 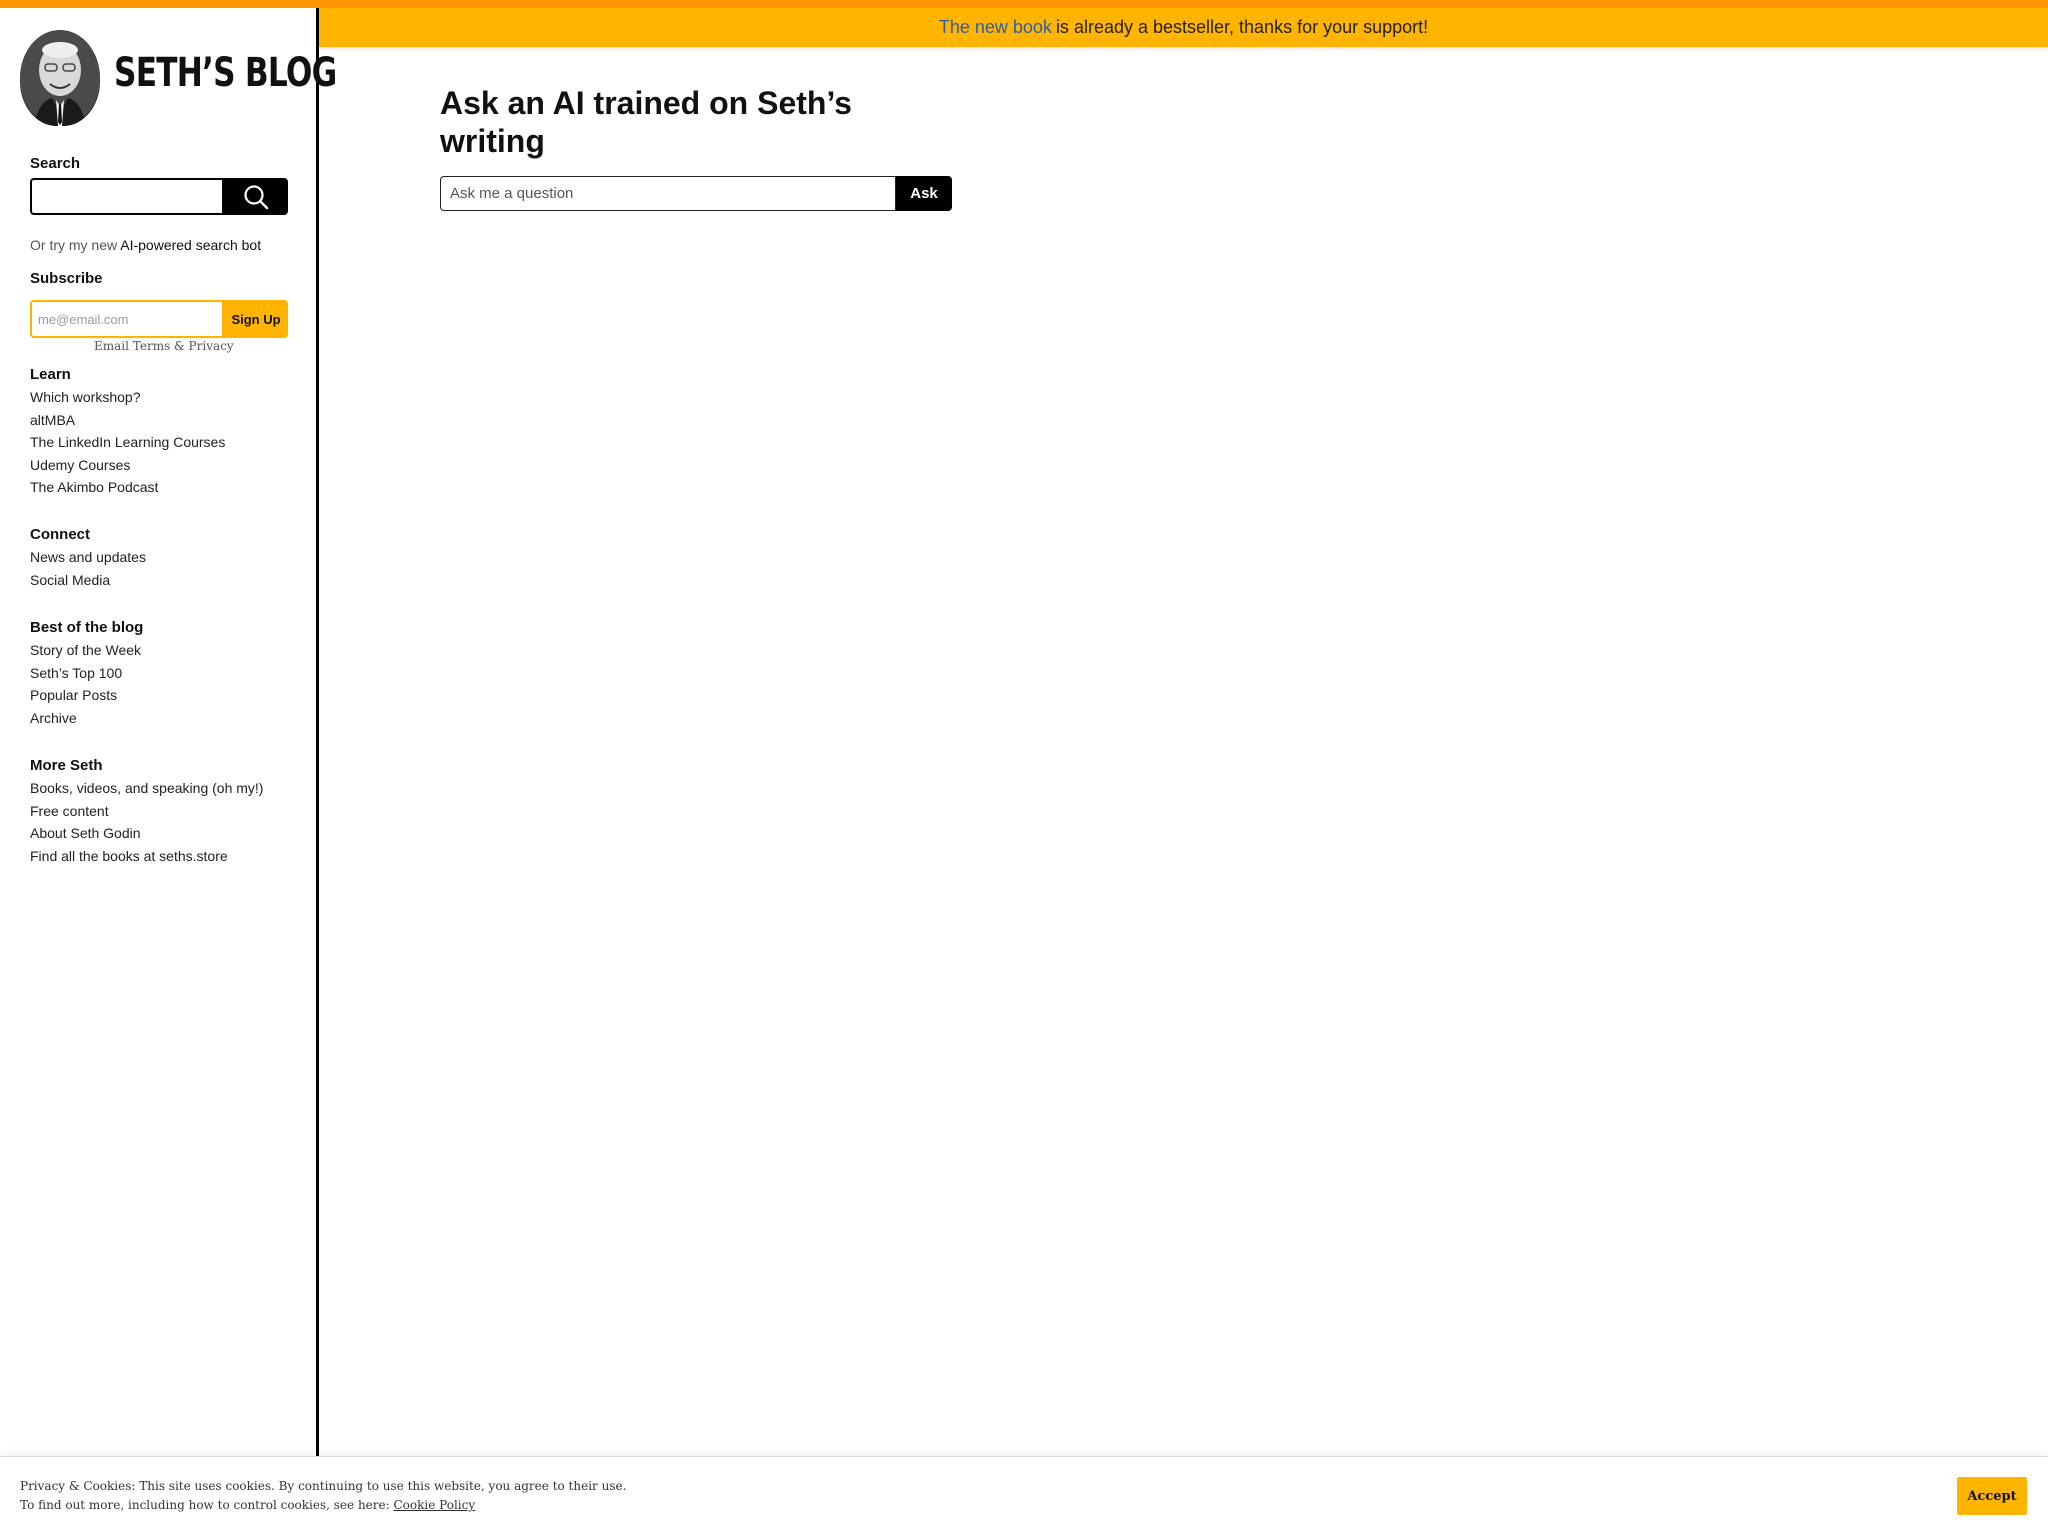 I want to click on ai-search-bot-link: AI-powered search bot, so click(x=190, y=245).